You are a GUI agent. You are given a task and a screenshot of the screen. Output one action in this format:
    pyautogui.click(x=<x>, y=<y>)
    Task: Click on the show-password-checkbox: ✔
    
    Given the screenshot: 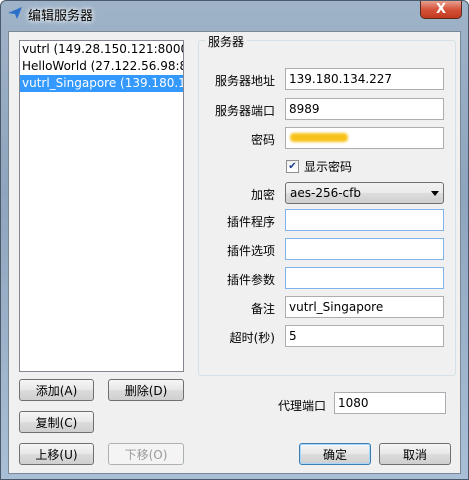 What is the action you would take?
    pyautogui.click(x=292, y=166)
    